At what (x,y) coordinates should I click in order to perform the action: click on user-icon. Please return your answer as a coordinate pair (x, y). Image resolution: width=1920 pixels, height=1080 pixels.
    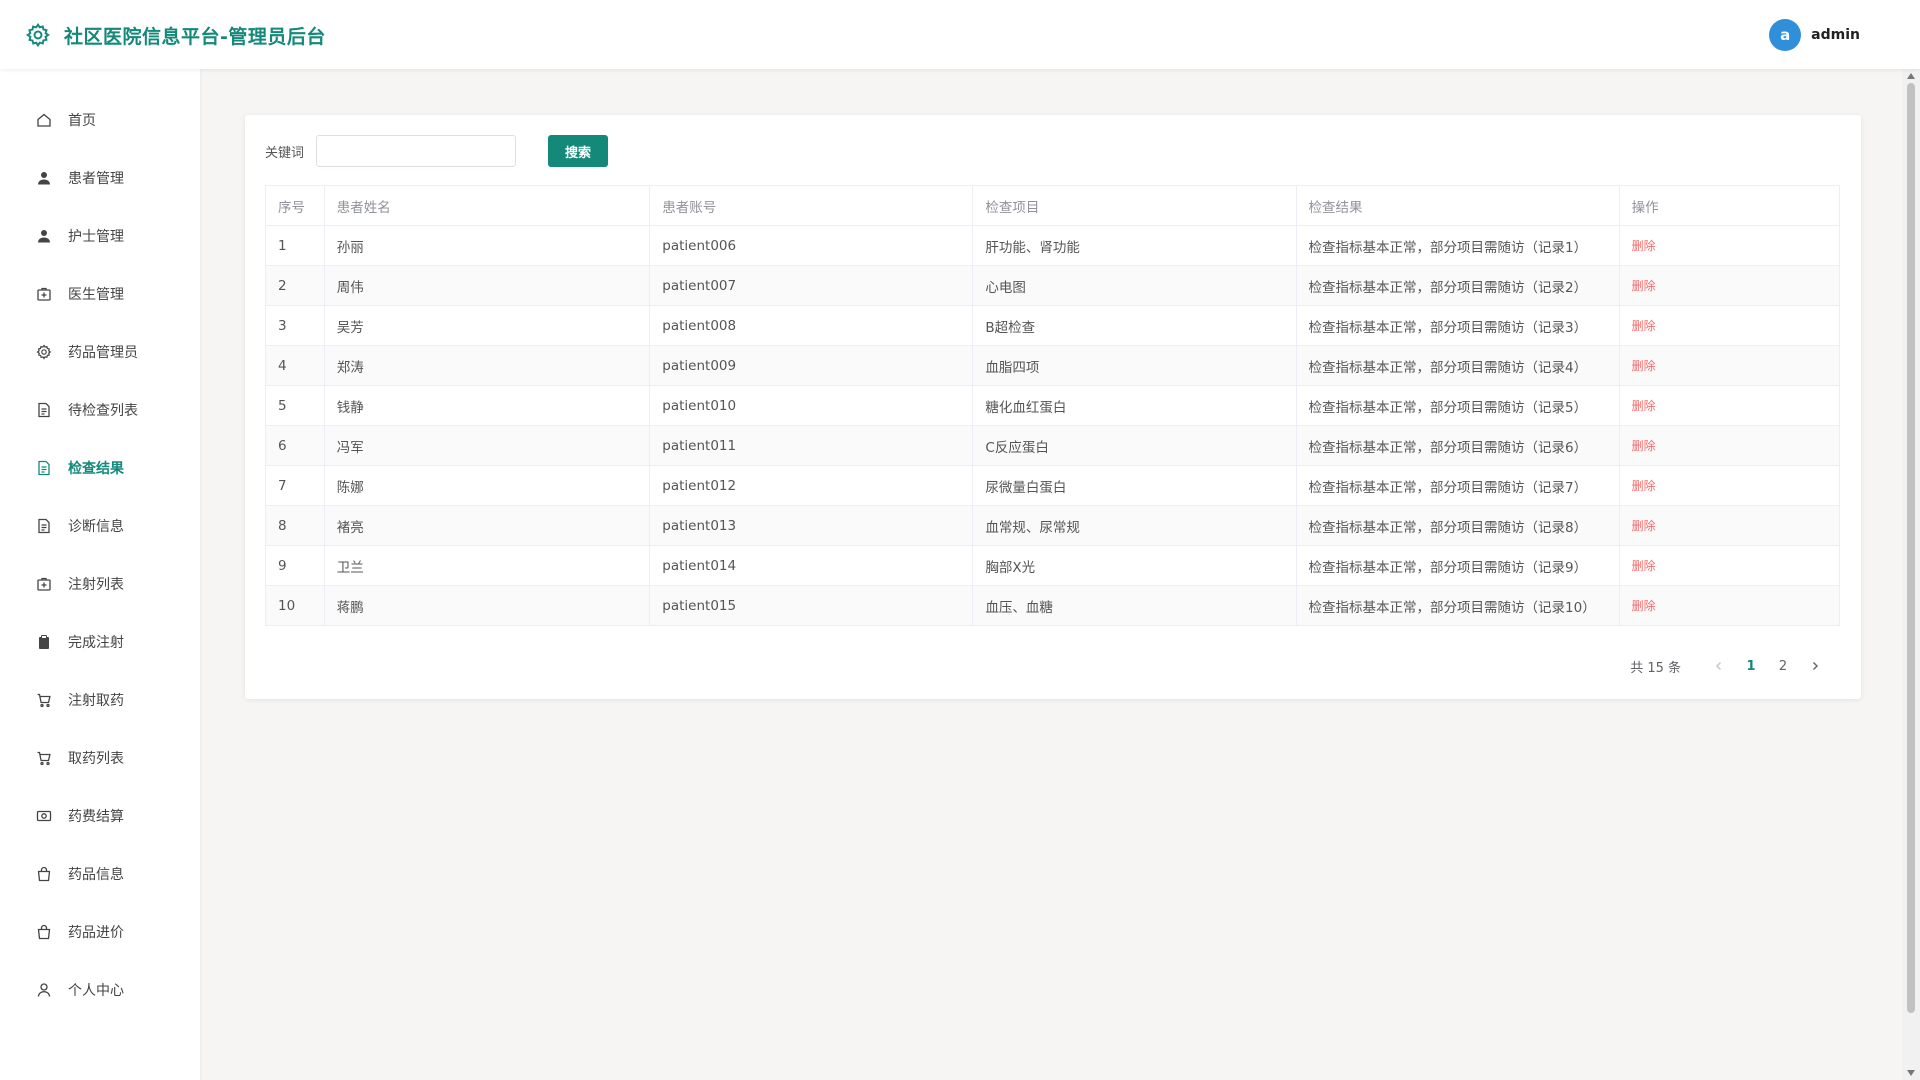
    Looking at the image, I should click on (44, 236).